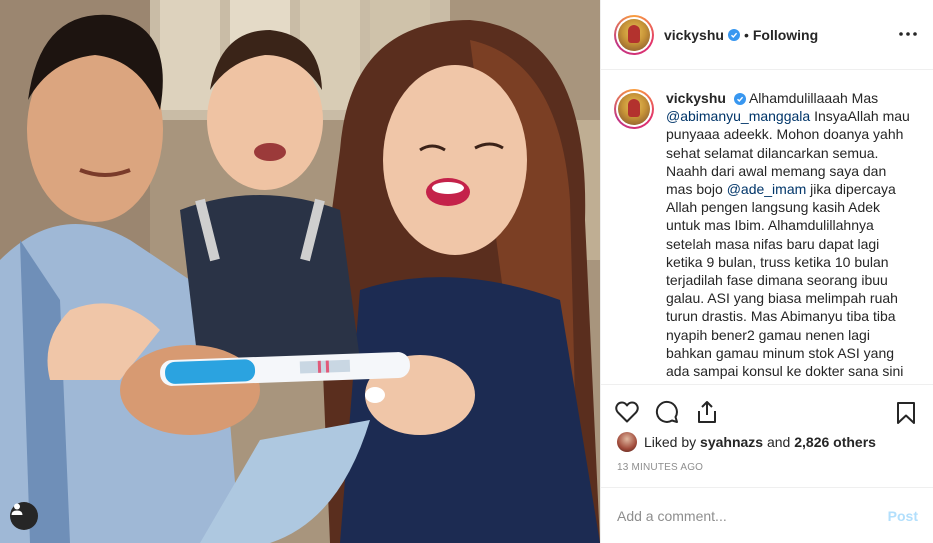  Describe the element at coordinates (660, 467) in the screenshot. I see `post-timestamp: 13 MINUTES AGO` at that location.